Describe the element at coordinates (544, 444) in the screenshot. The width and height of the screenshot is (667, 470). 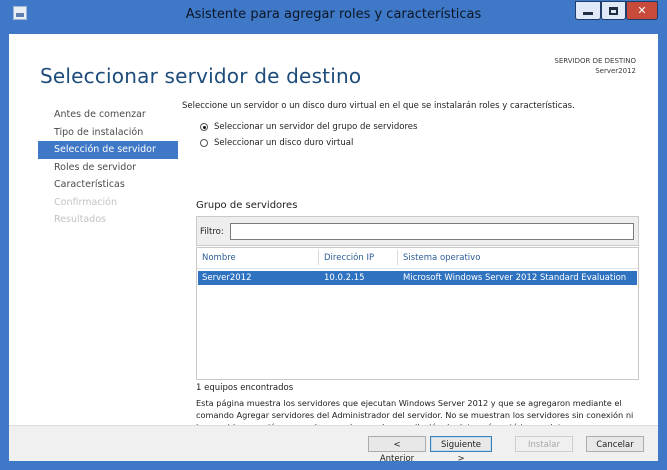
I see `install-button: Instalar` at that location.